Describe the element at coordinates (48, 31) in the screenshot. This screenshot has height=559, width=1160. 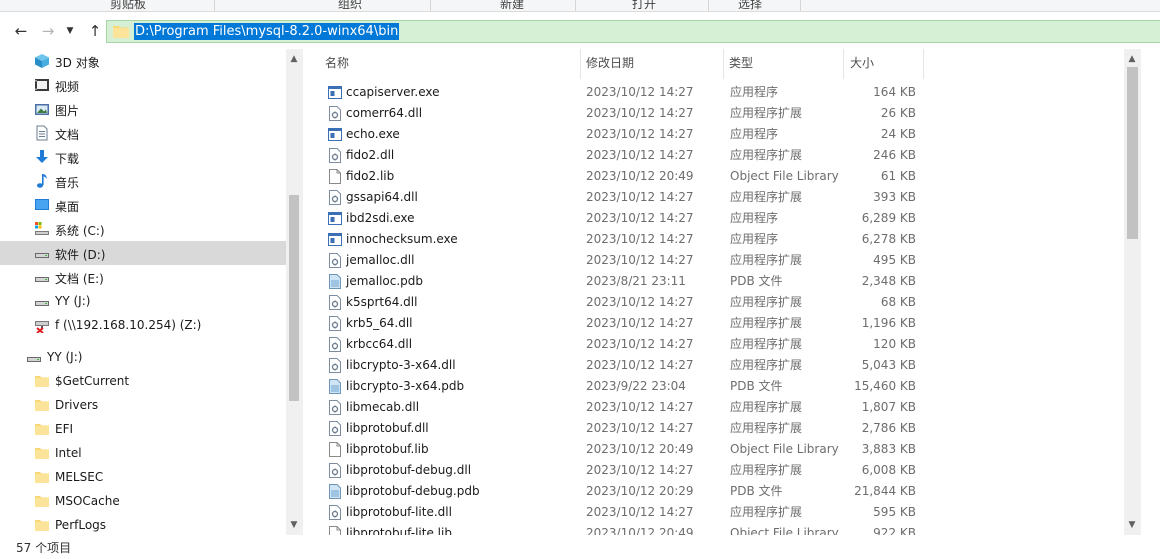
I see `forward-button: →` at that location.